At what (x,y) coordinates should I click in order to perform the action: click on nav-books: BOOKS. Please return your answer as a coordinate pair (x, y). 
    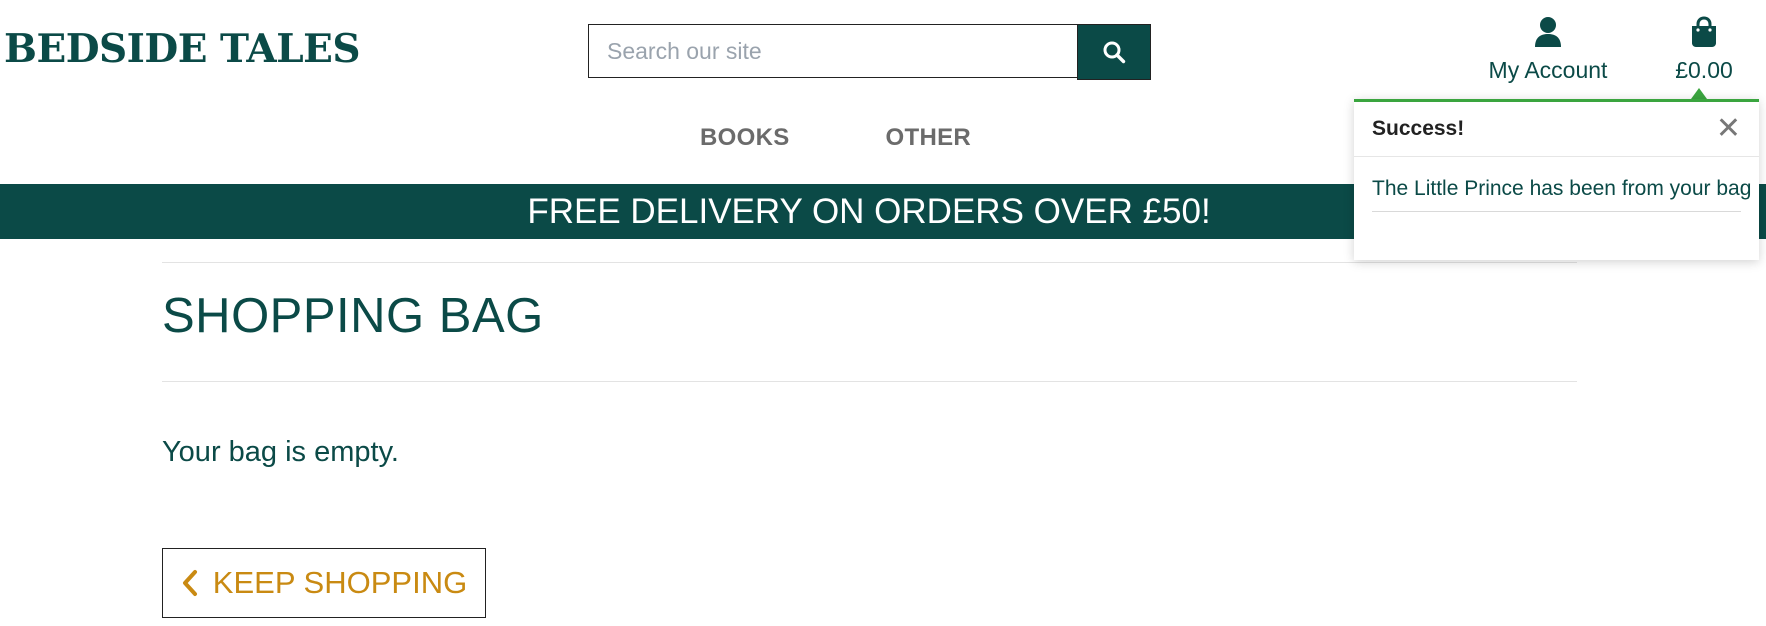
    Looking at the image, I should click on (745, 138).